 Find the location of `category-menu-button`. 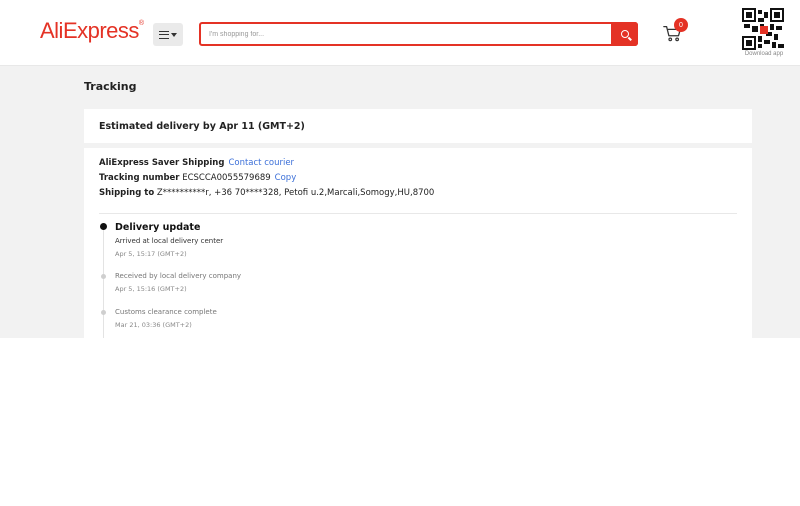

category-menu-button is located at coordinates (168, 34).